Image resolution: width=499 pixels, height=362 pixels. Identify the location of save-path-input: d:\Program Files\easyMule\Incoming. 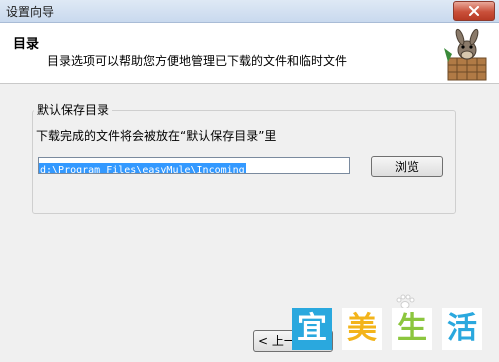
(194, 165).